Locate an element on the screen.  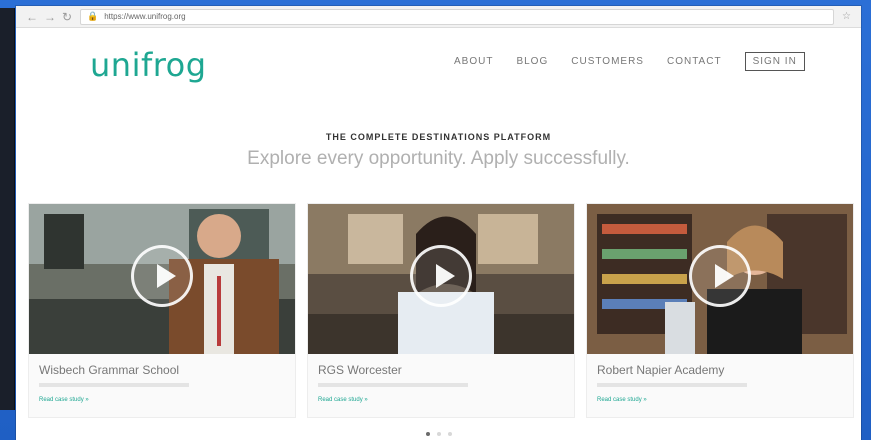
left-window-edge is located at coordinates (7, 209).